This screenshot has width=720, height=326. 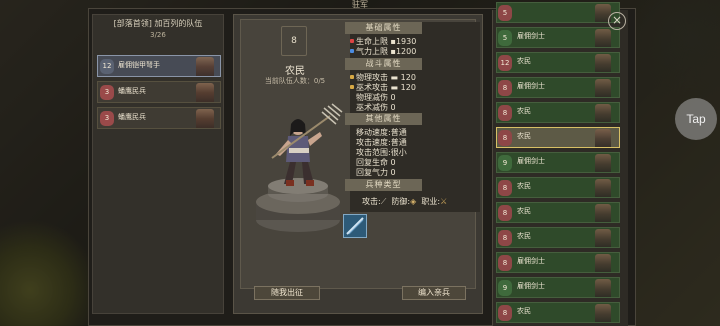 What do you see at coordinates (406, 51) in the screenshot?
I see `stat-value: 1200` at bounding box center [406, 51].